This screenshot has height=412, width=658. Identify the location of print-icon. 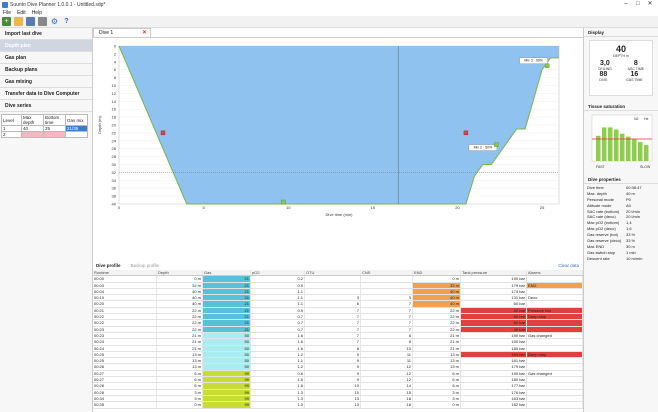
(42, 21).